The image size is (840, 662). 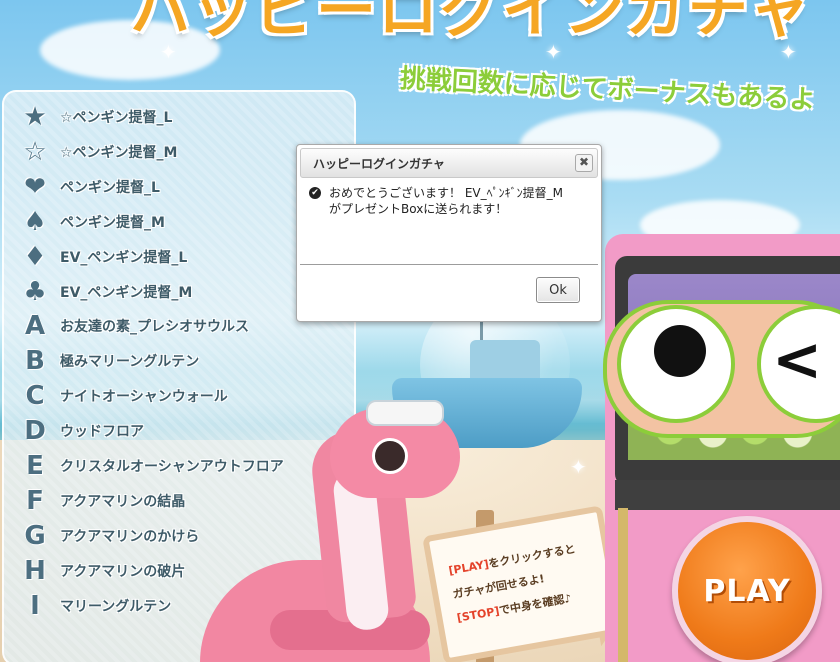 I want to click on prize-item: I マリーングルテン, so click(x=95, y=606).